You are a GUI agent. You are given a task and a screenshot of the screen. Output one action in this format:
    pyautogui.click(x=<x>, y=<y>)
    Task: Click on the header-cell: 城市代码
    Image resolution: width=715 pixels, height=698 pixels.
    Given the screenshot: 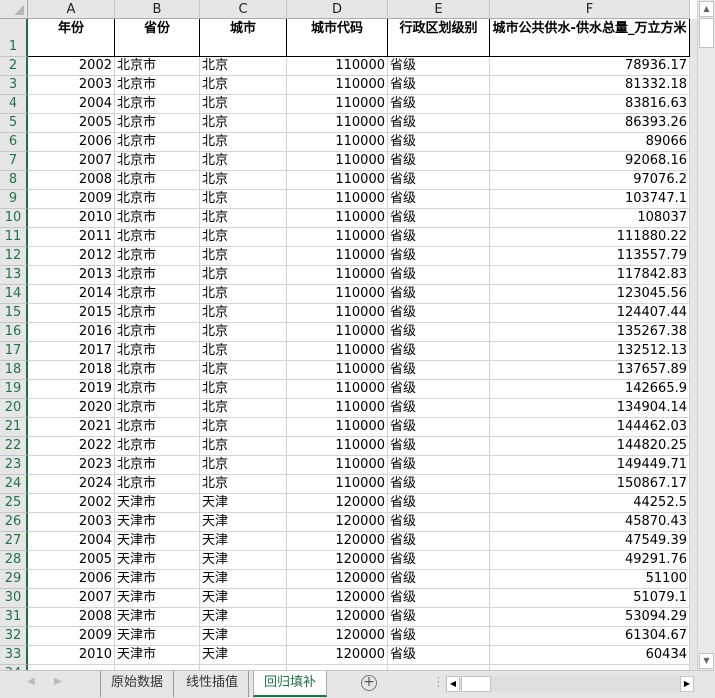 What is the action you would take?
    pyautogui.click(x=337, y=38)
    